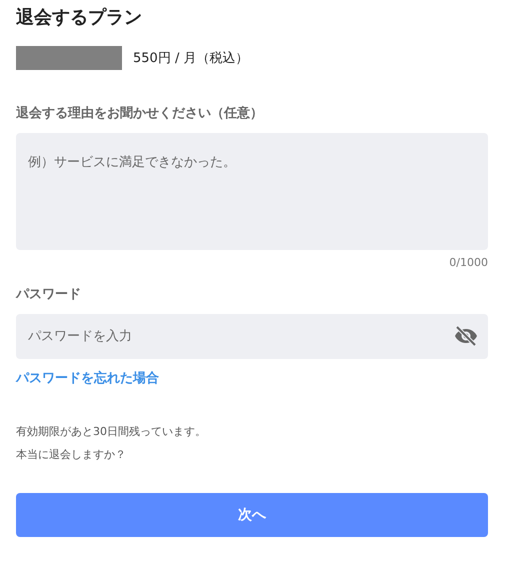 The height and width of the screenshot is (562, 505). What do you see at coordinates (252, 515) in the screenshot?
I see `next-button: 次へ` at bounding box center [252, 515].